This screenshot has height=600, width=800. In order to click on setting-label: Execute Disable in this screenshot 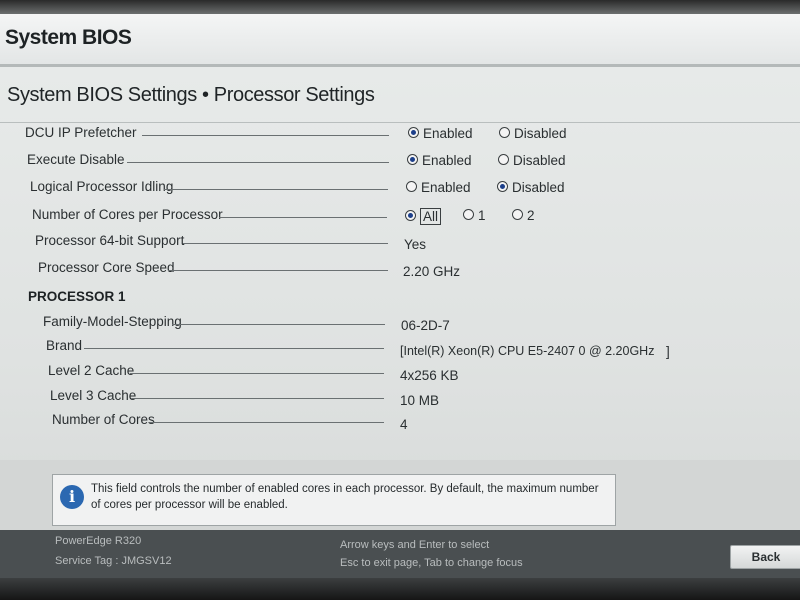, I will do `click(76, 159)`.